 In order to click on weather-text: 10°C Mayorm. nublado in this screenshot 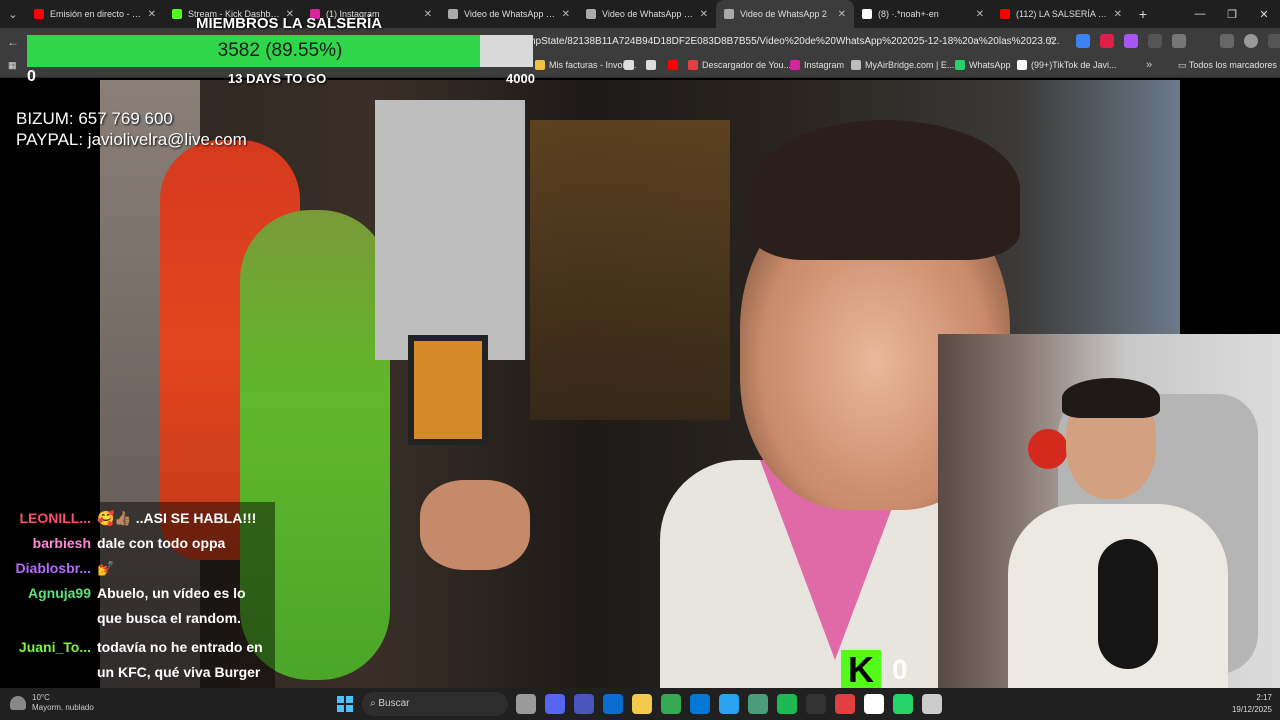, I will do `click(63, 703)`.